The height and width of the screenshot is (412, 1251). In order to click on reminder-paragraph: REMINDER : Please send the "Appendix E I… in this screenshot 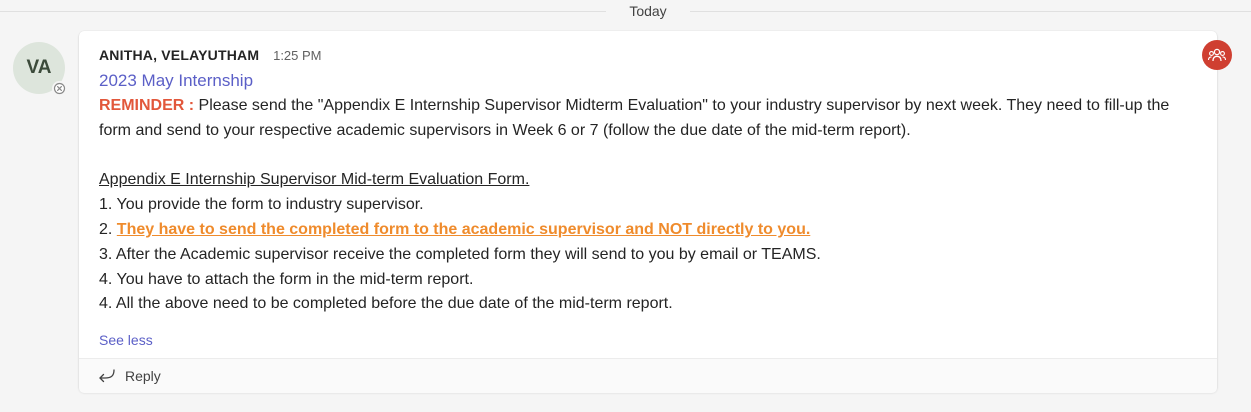, I will do `click(646, 119)`.